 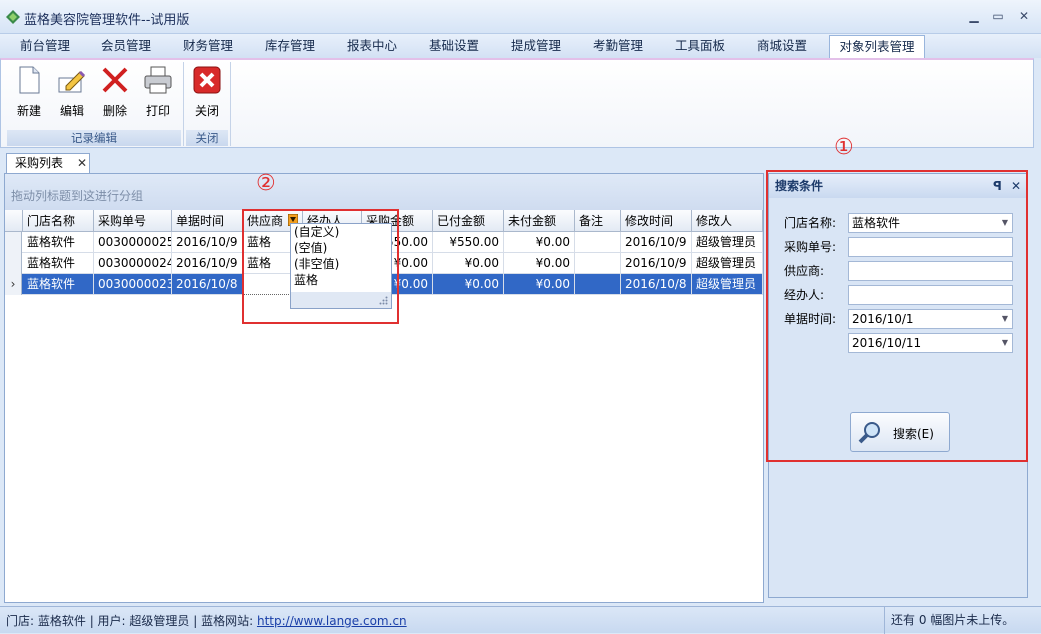 I want to click on new-label: 新建, so click(x=28, y=111).